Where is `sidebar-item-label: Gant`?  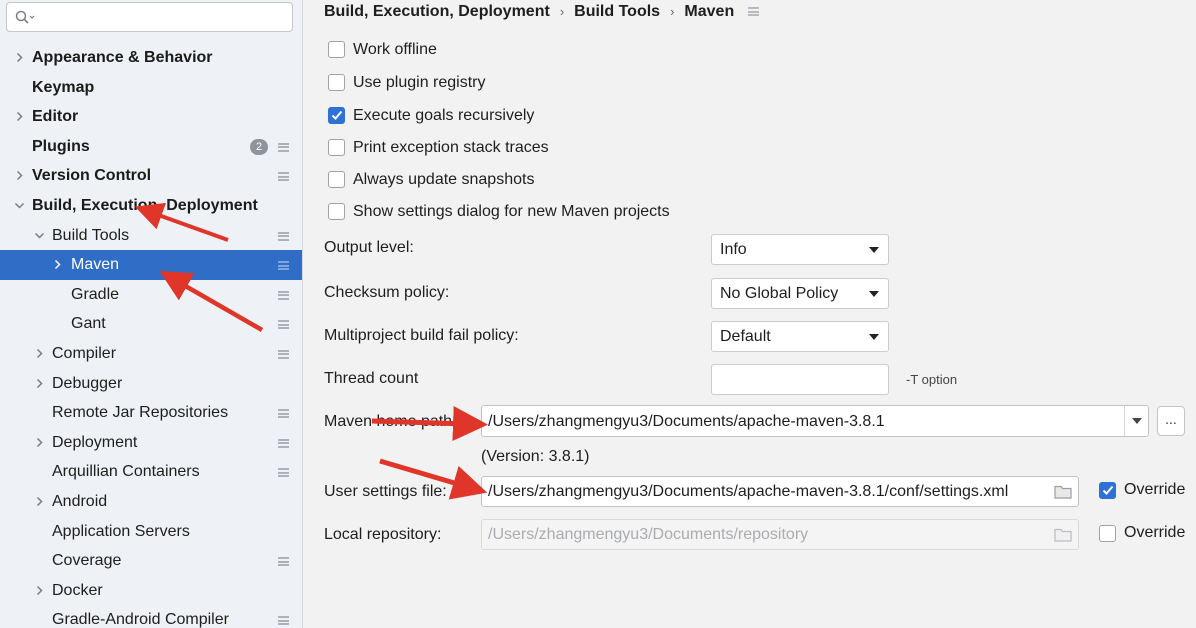
sidebar-item-label: Gant is located at coordinates (88, 324).